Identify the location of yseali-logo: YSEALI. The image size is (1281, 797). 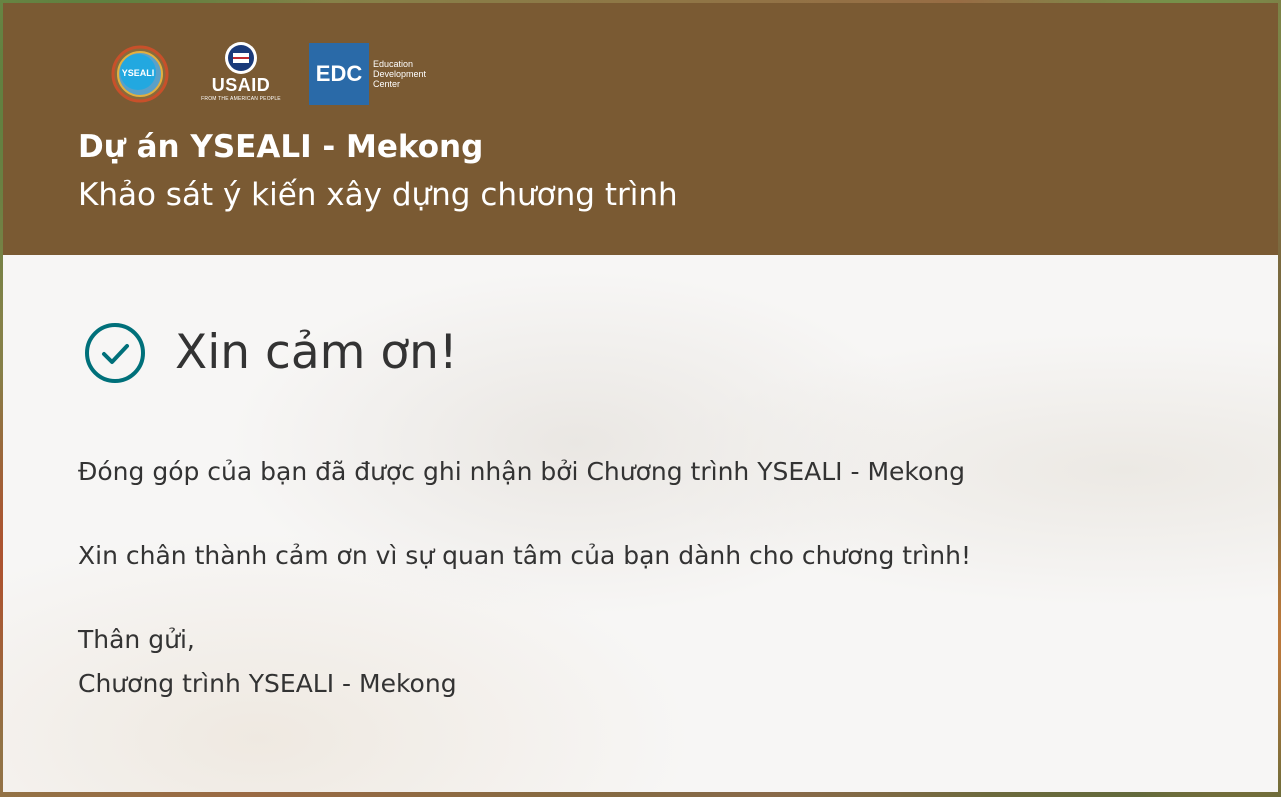
(140, 74).